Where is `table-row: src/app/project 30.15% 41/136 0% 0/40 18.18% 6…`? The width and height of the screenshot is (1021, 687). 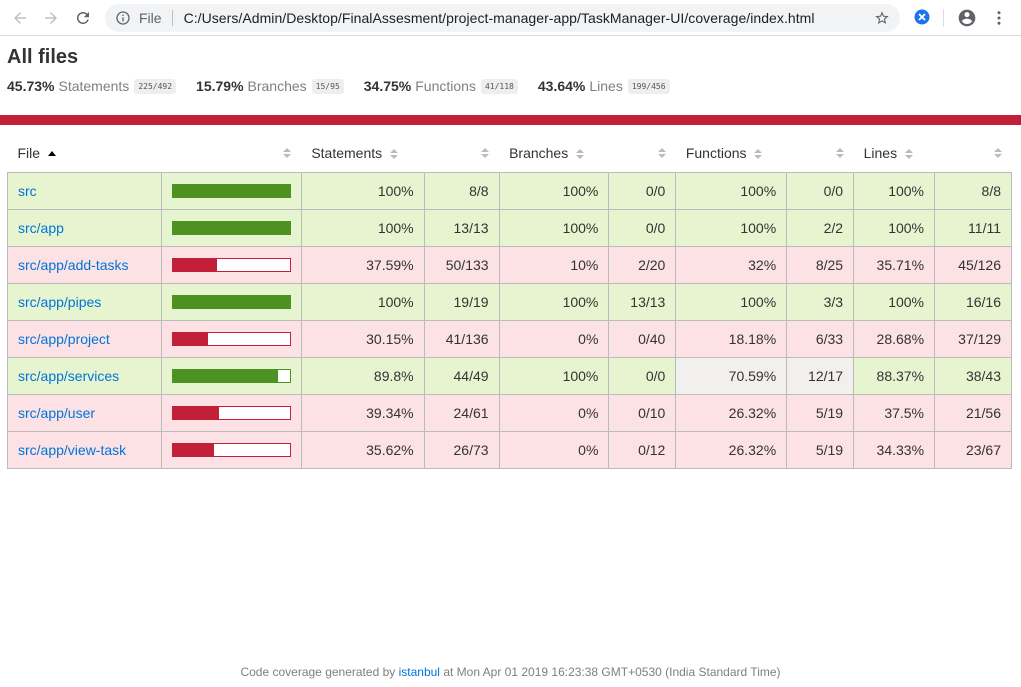 table-row: src/app/project 30.15% 41/136 0% 0/40 18.18% 6… is located at coordinates (509, 338).